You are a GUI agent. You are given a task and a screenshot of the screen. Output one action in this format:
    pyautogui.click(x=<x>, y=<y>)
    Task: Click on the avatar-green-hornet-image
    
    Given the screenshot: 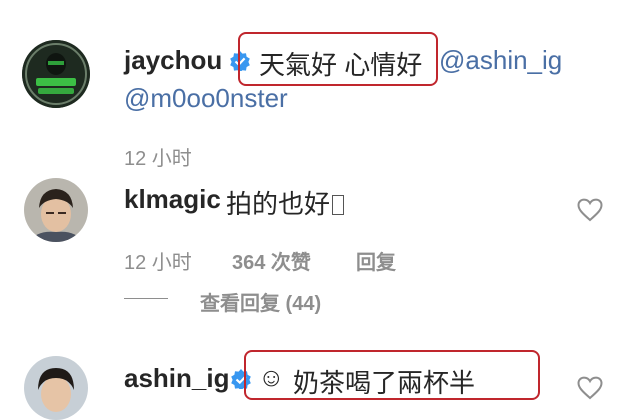 What is the action you would take?
    pyautogui.click(x=56, y=74)
    